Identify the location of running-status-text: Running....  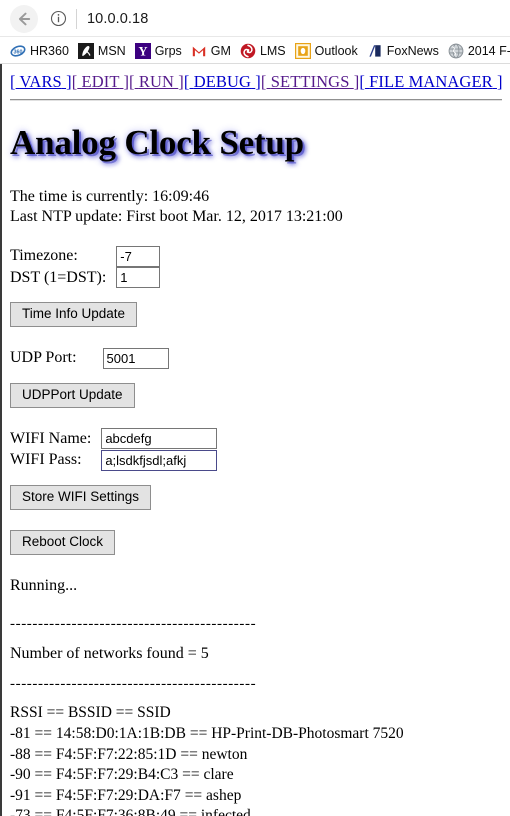
(44, 585).